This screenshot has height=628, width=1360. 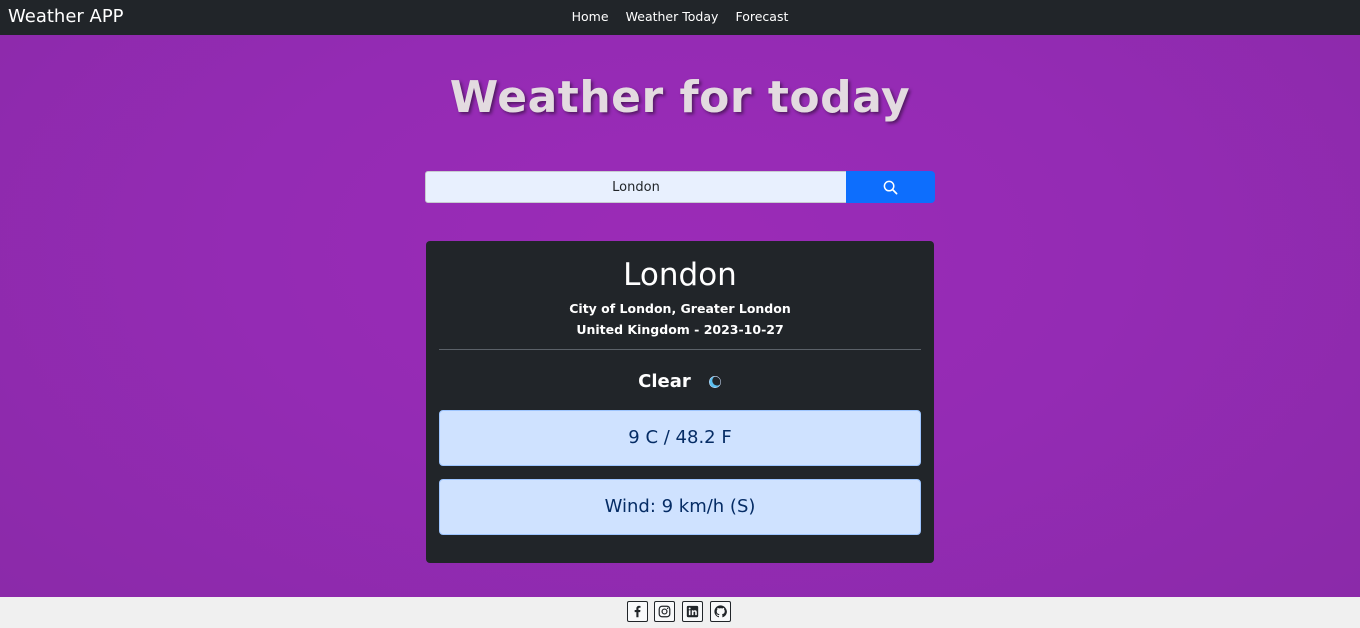 I want to click on facebook-icon, so click(x=637, y=611).